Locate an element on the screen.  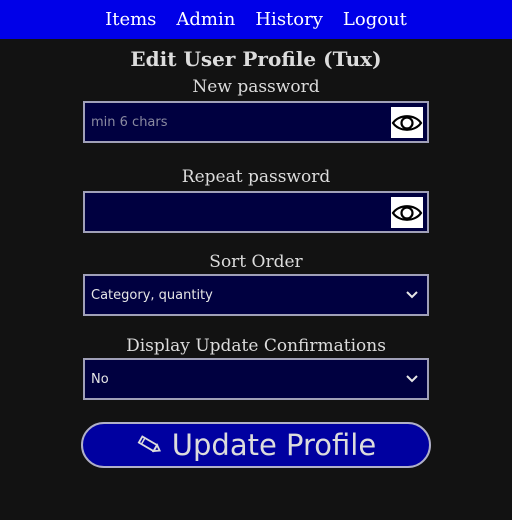
update-profile-label: Update Profile is located at coordinates (274, 445).